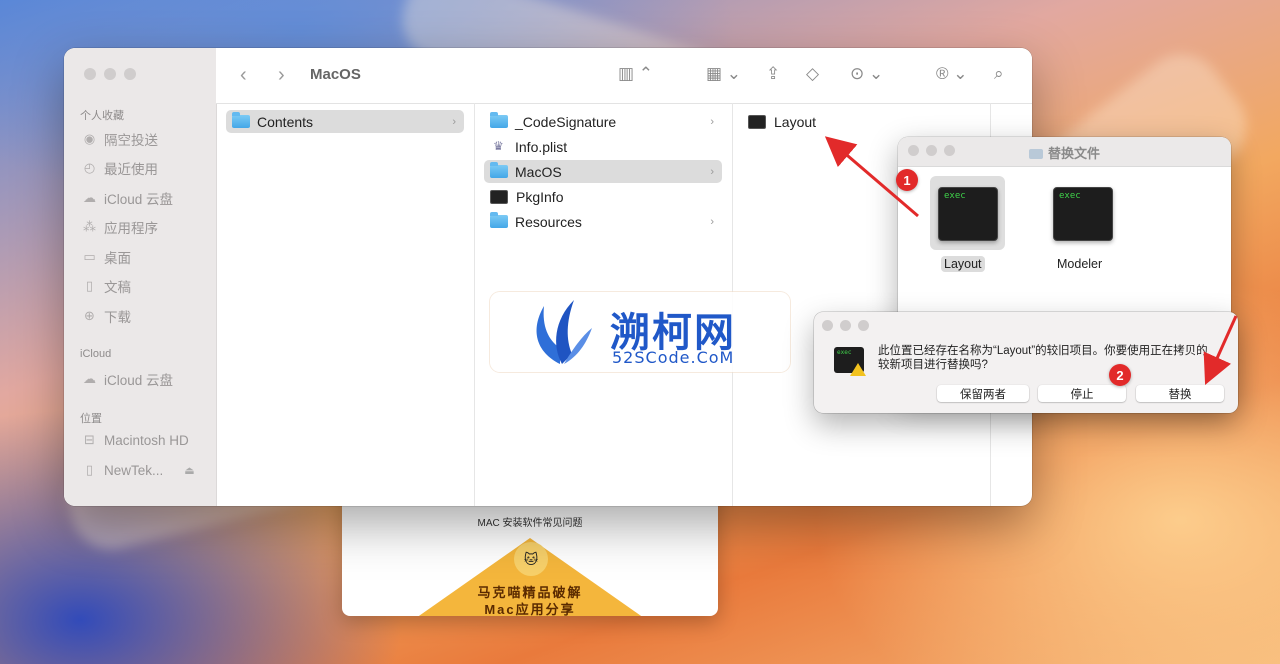  Describe the element at coordinates (91, 419) in the screenshot. I see `sidebar-section-locations: 位置` at that location.